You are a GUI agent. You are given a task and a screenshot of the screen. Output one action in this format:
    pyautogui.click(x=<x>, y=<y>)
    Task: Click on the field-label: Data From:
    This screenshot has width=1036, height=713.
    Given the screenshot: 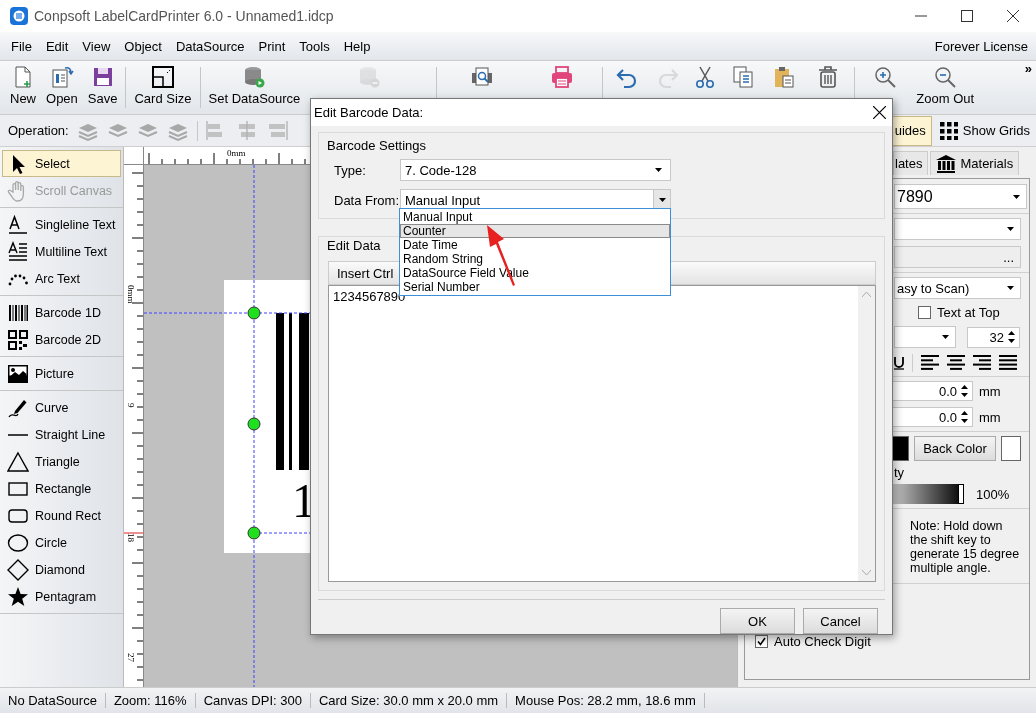 What is the action you would take?
    pyautogui.click(x=367, y=200)
    